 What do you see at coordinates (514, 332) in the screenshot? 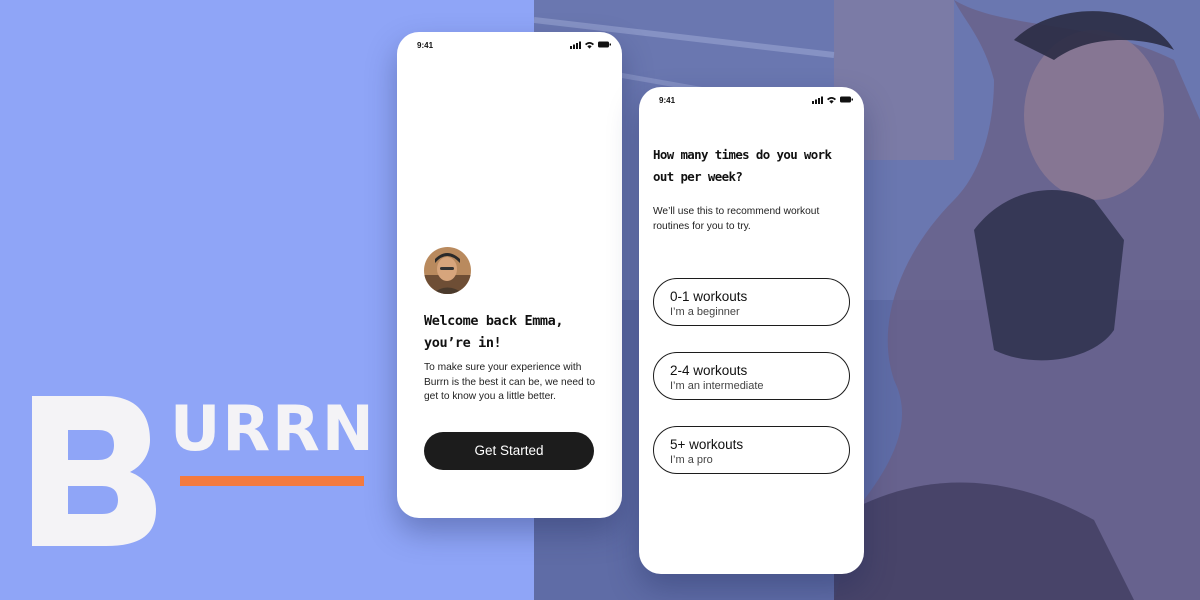
I see `welcome-heading: Welcome back Emma, you’re in!` at bounding box center [514, 332].